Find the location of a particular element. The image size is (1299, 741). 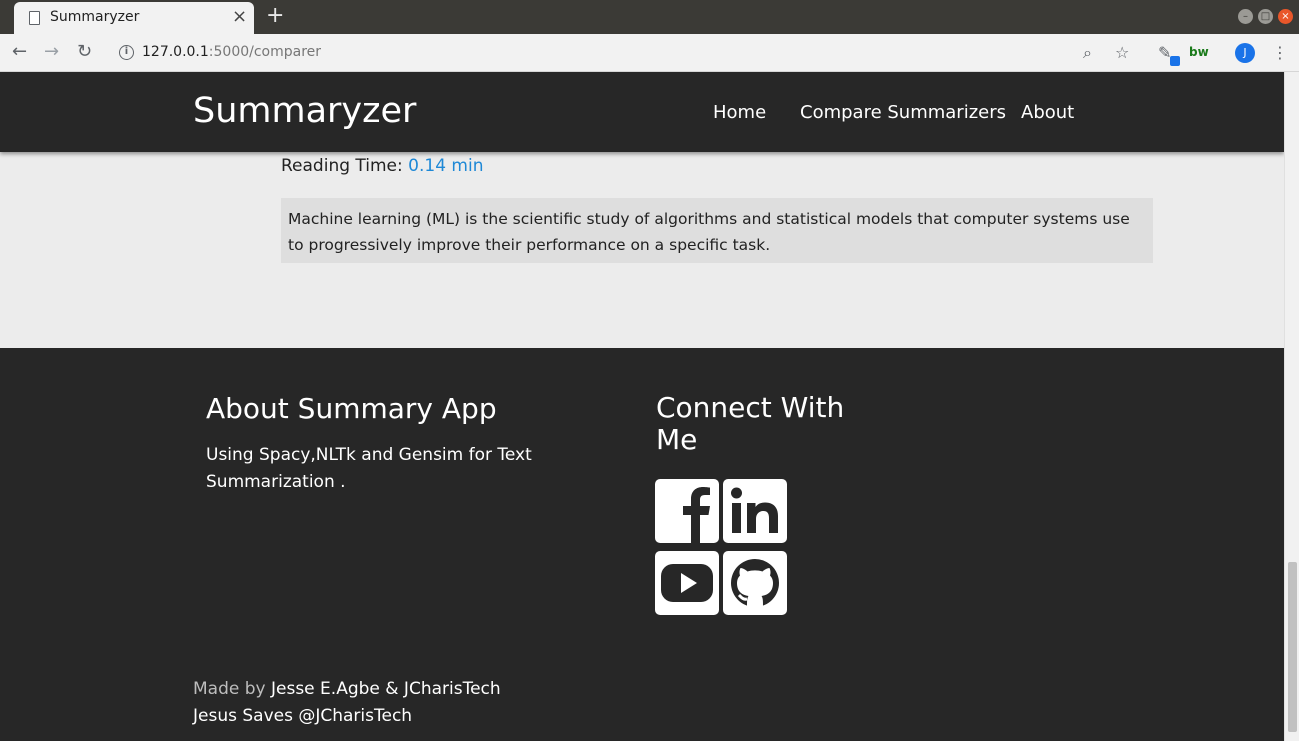

linkedin-icon is located at coordinates (755, 511).